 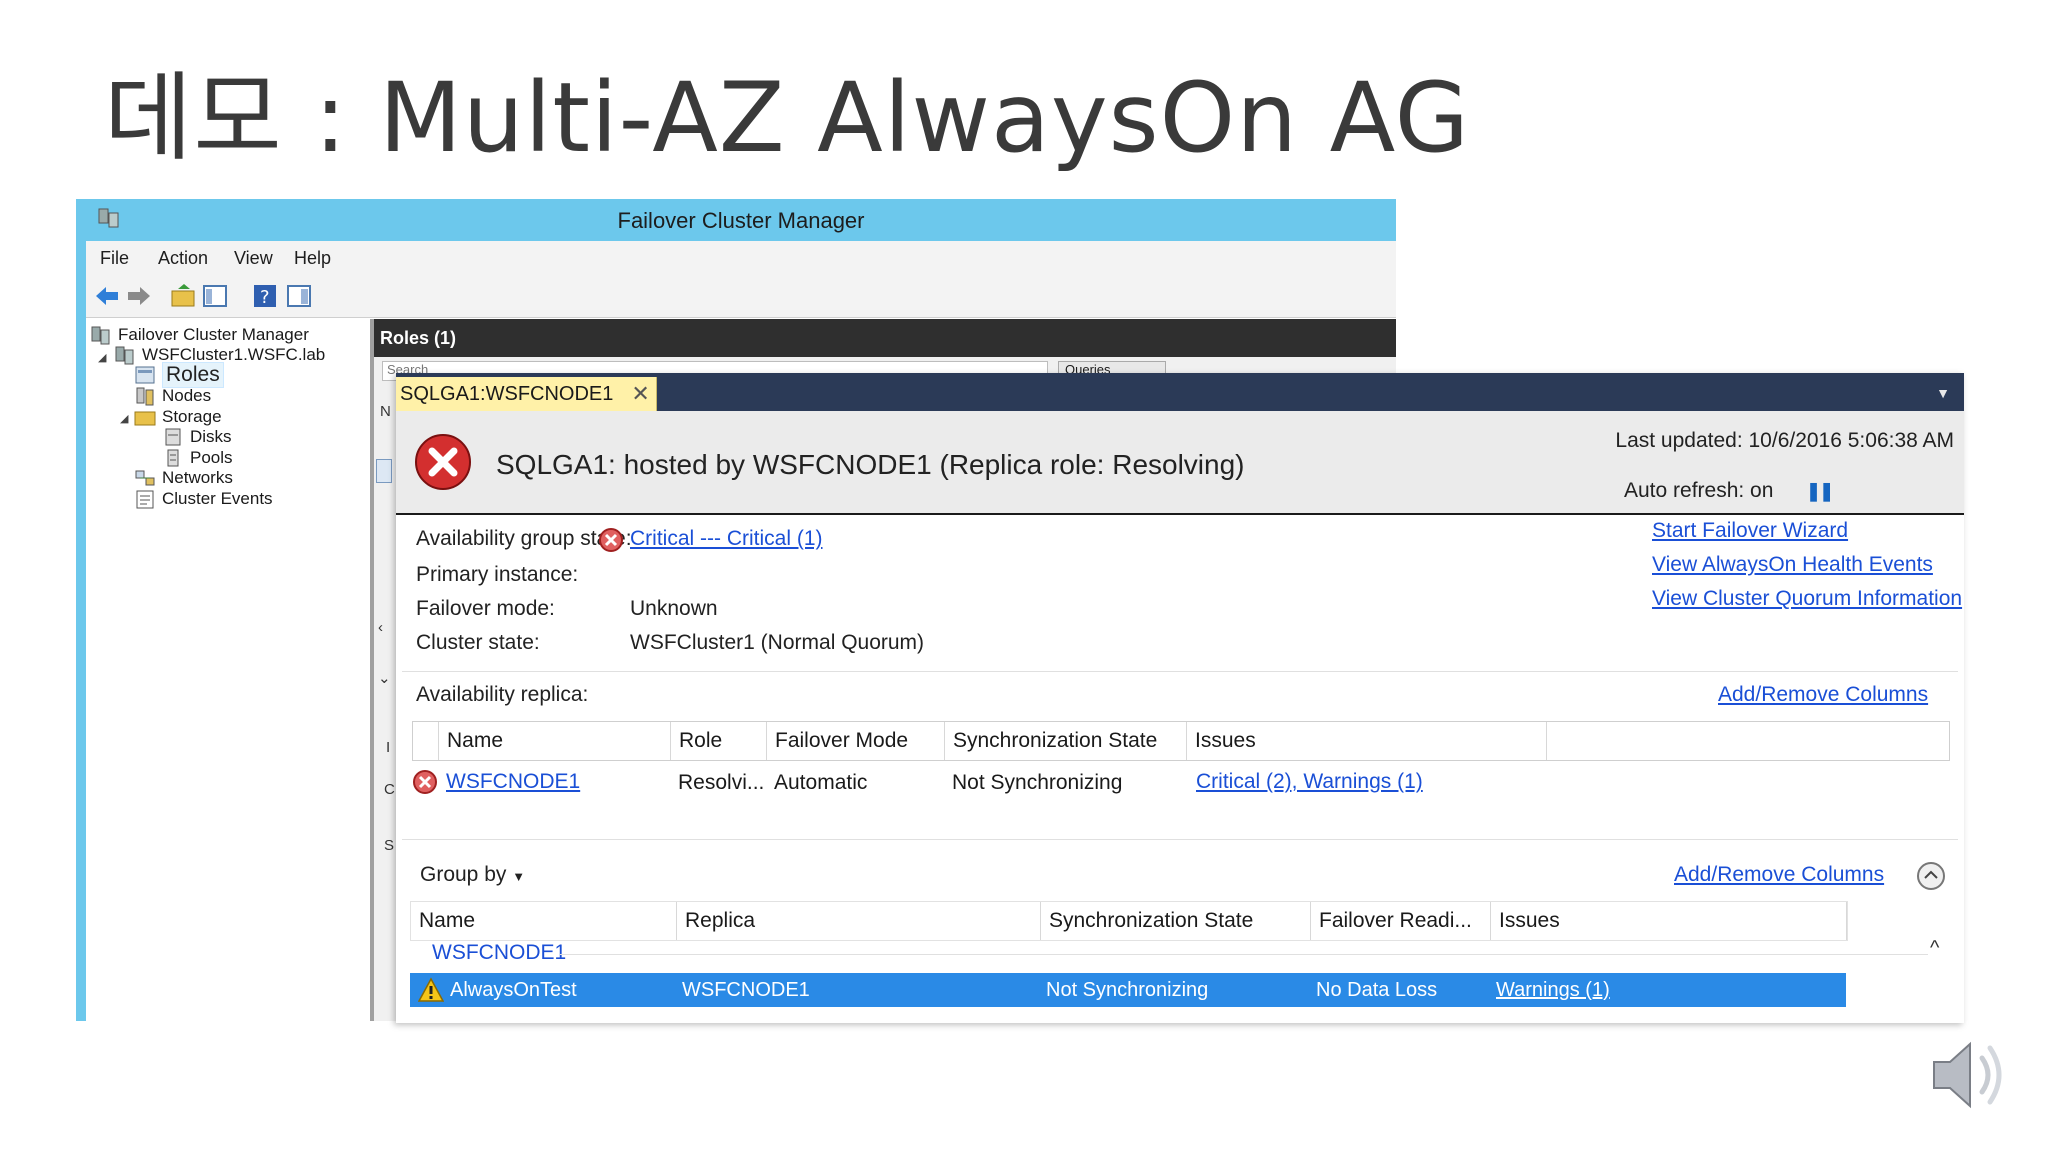 What do you see at coordinates (1934, 948) in the screenshot?
I see `collapse-group-chevron-icon: ^` at bounding box center [1934, 948].